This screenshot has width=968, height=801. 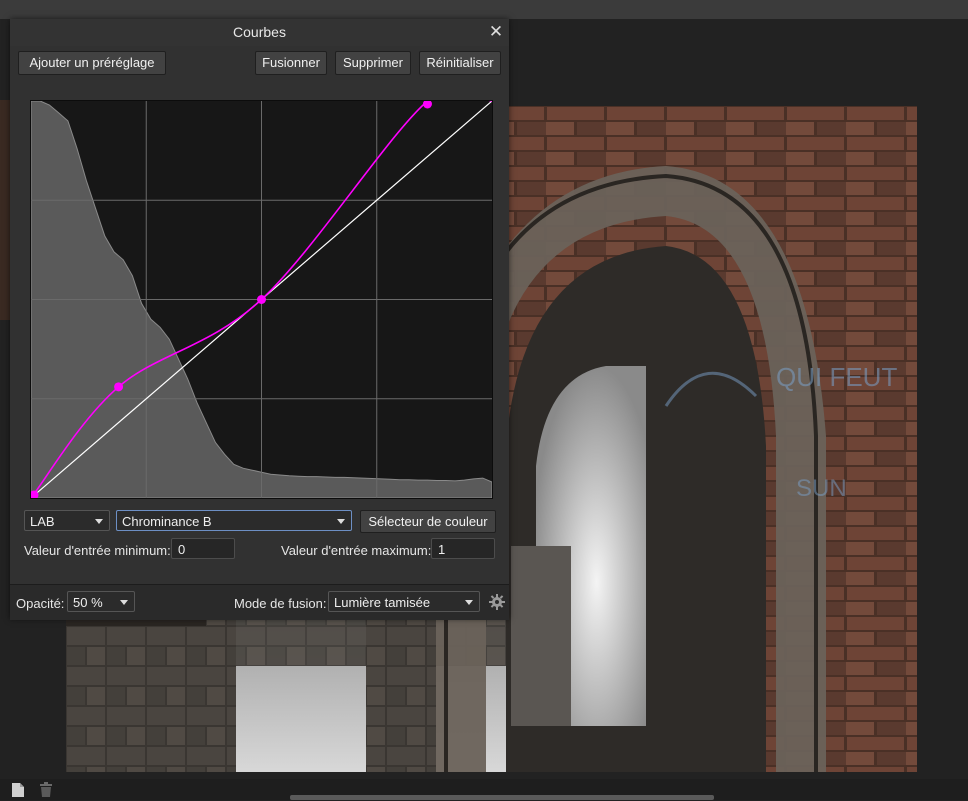 What do you see at coordinates (259, 32) in the screenshot?
I see `panel-title: Courbes` at bounding box center [259, 32].